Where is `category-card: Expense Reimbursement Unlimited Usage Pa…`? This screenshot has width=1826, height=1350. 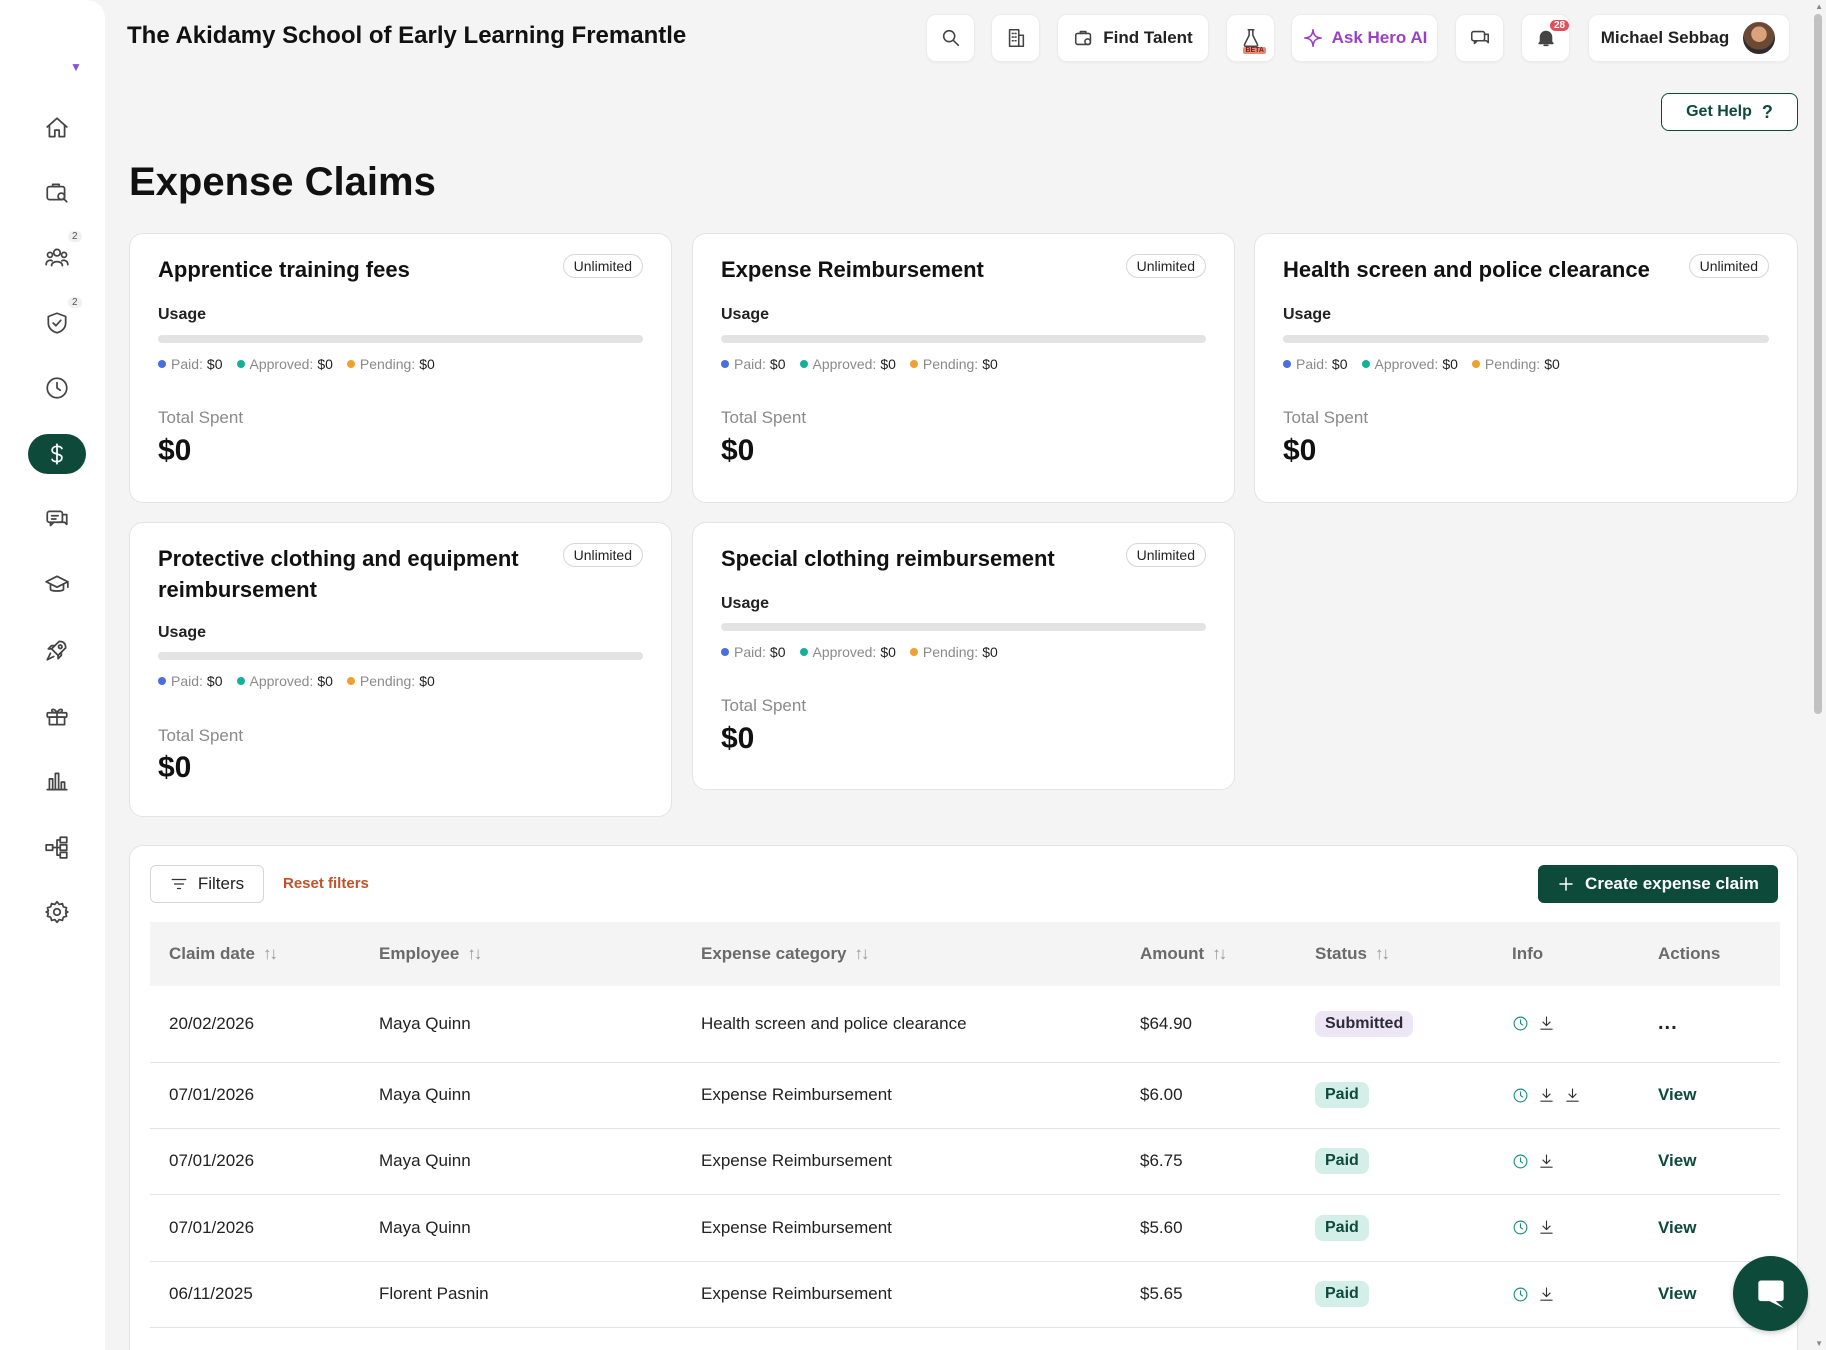 category-card: Expense Reimbursement Unlimited Usage Pa… is located at coordinates (963, 368).